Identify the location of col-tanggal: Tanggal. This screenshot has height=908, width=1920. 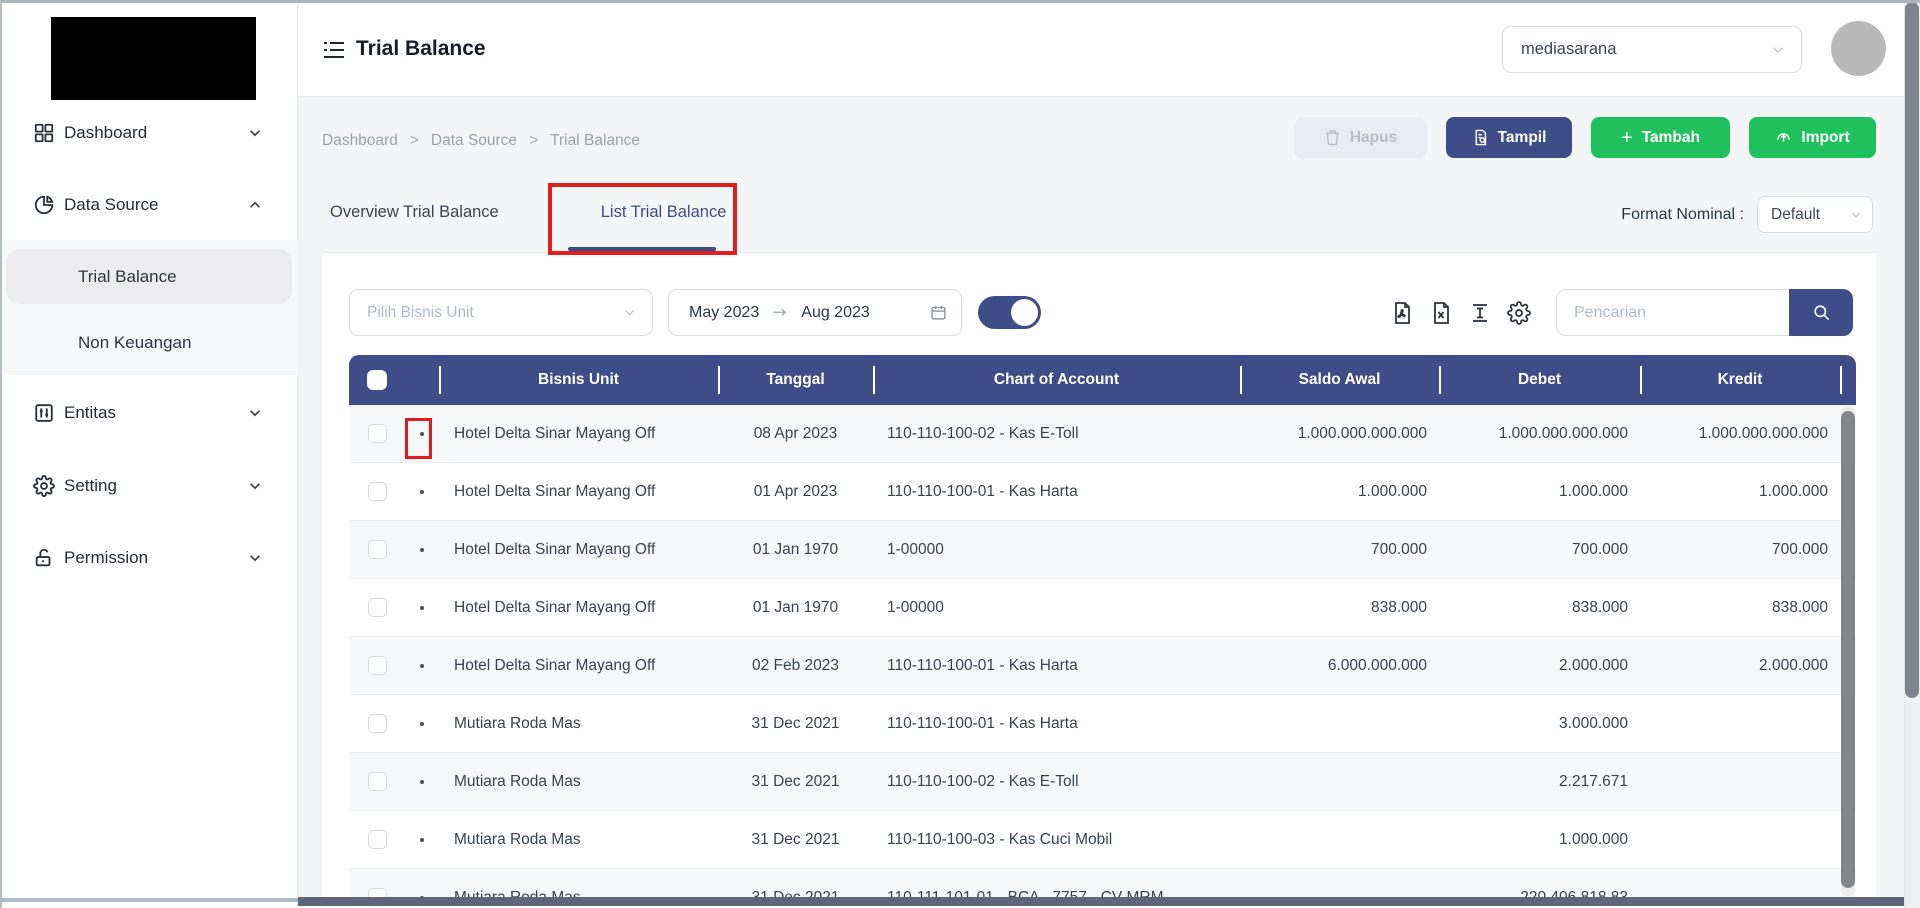
(795, 380).